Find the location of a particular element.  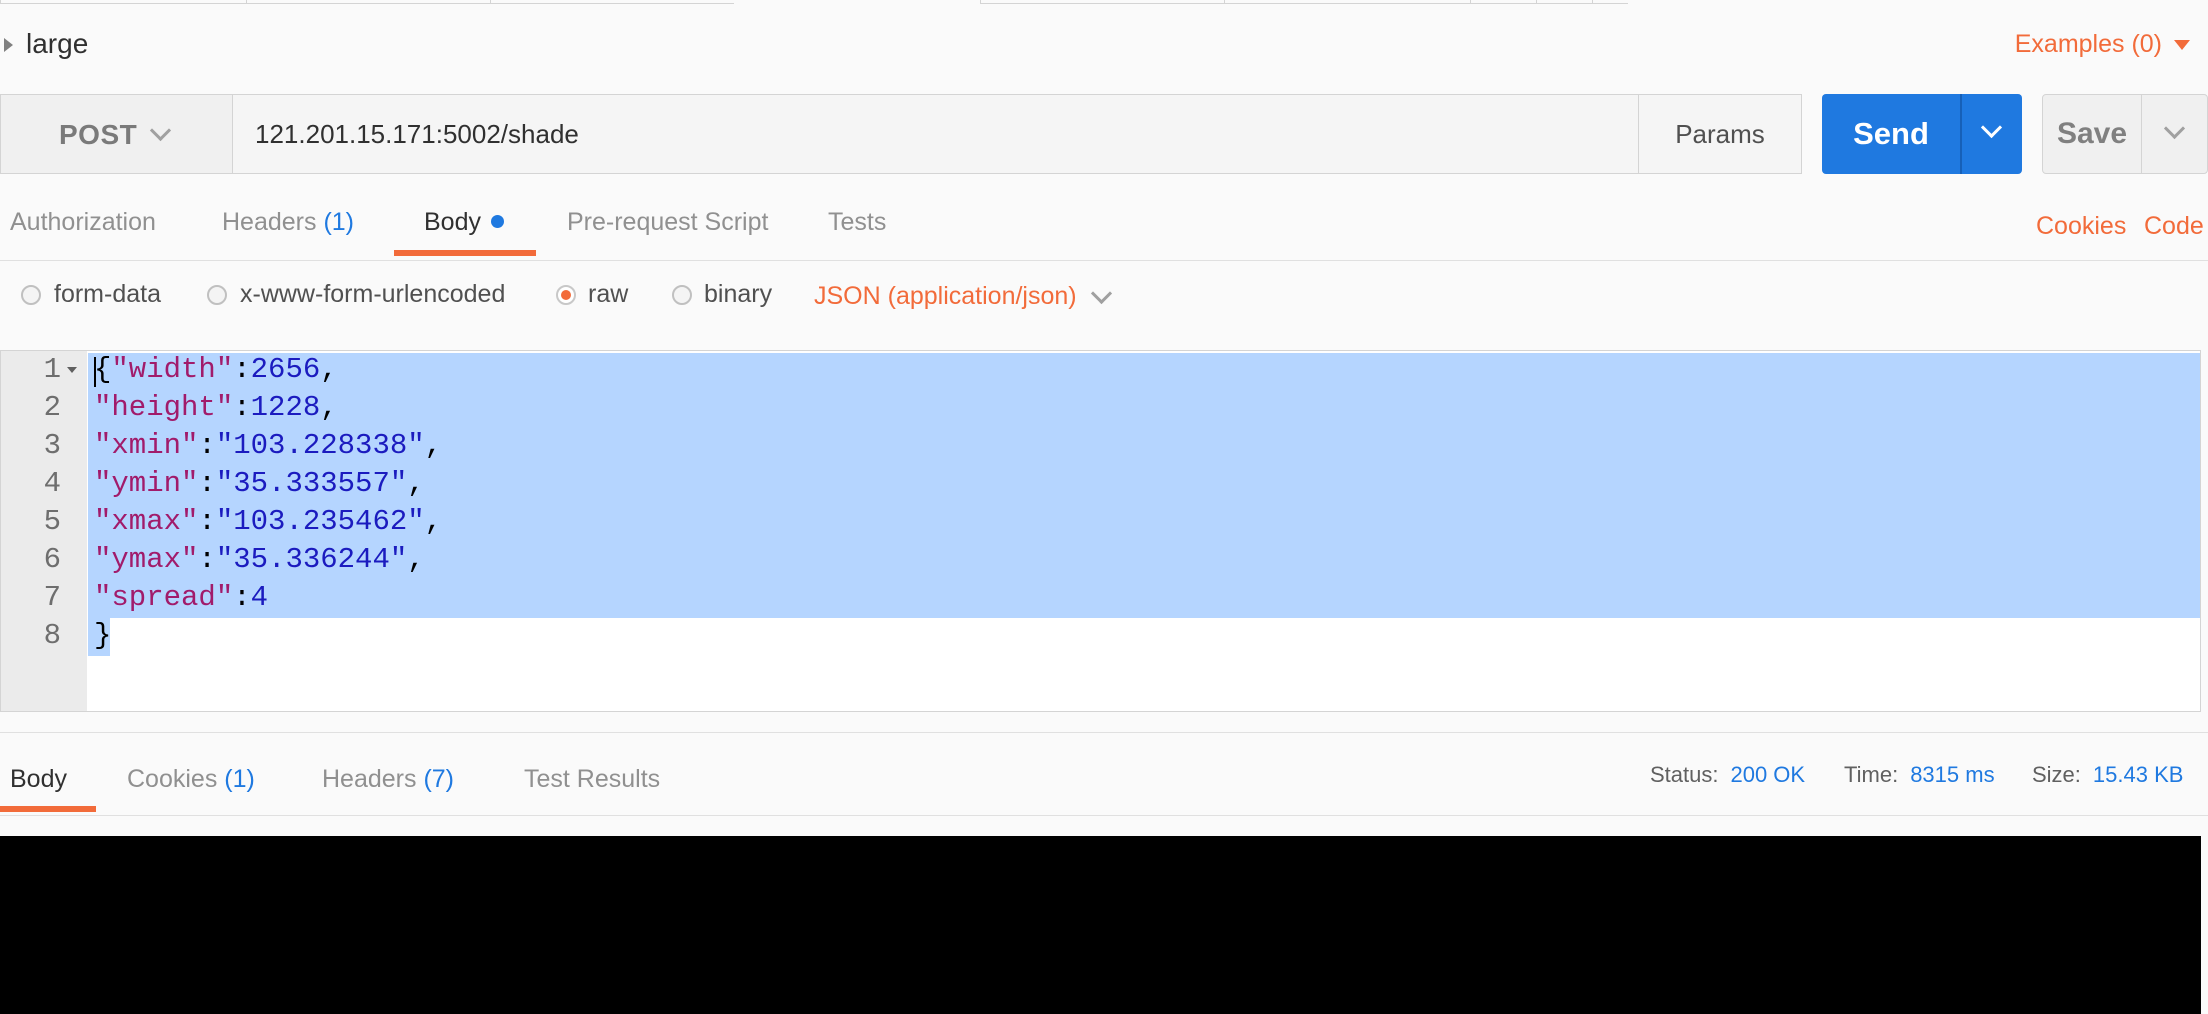

text-cursor is located at coordinates (95, 372).